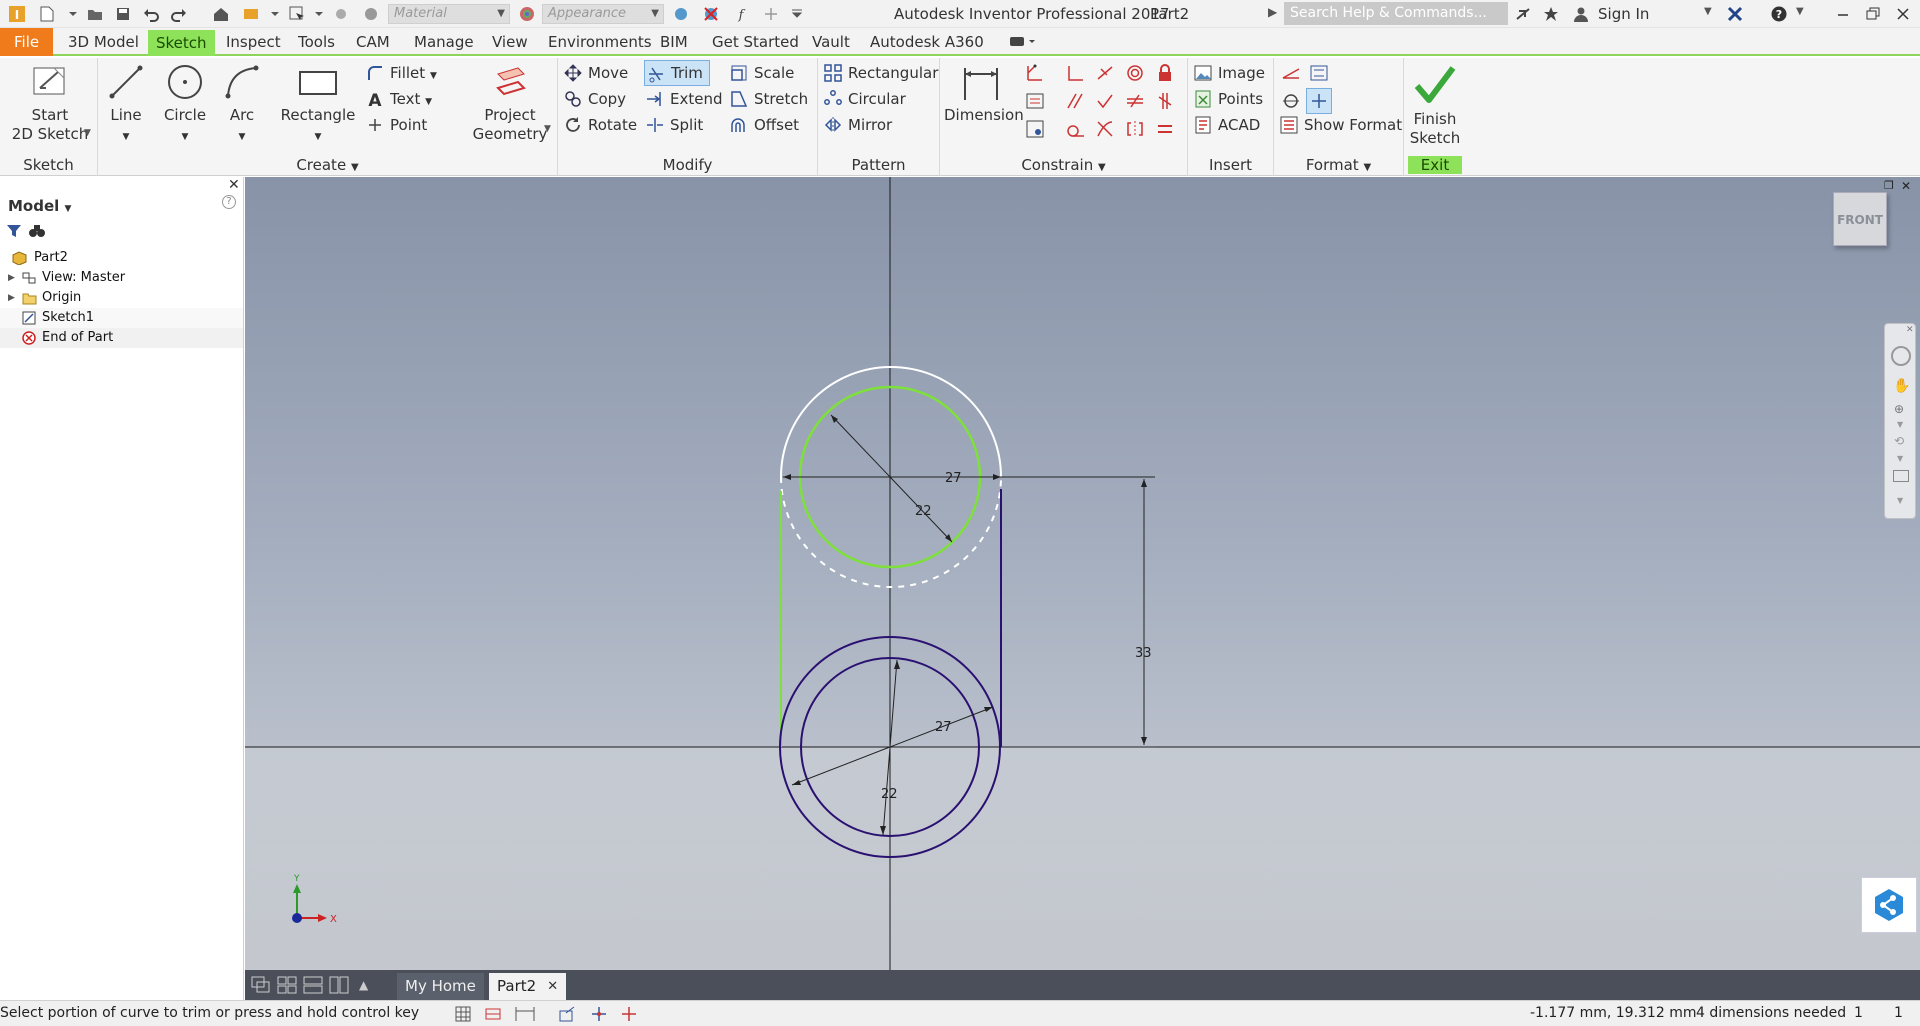  What do you see at coordinates (221, 14) in the screenshot?
I see `home-icon` at bounding box center [221, 14].